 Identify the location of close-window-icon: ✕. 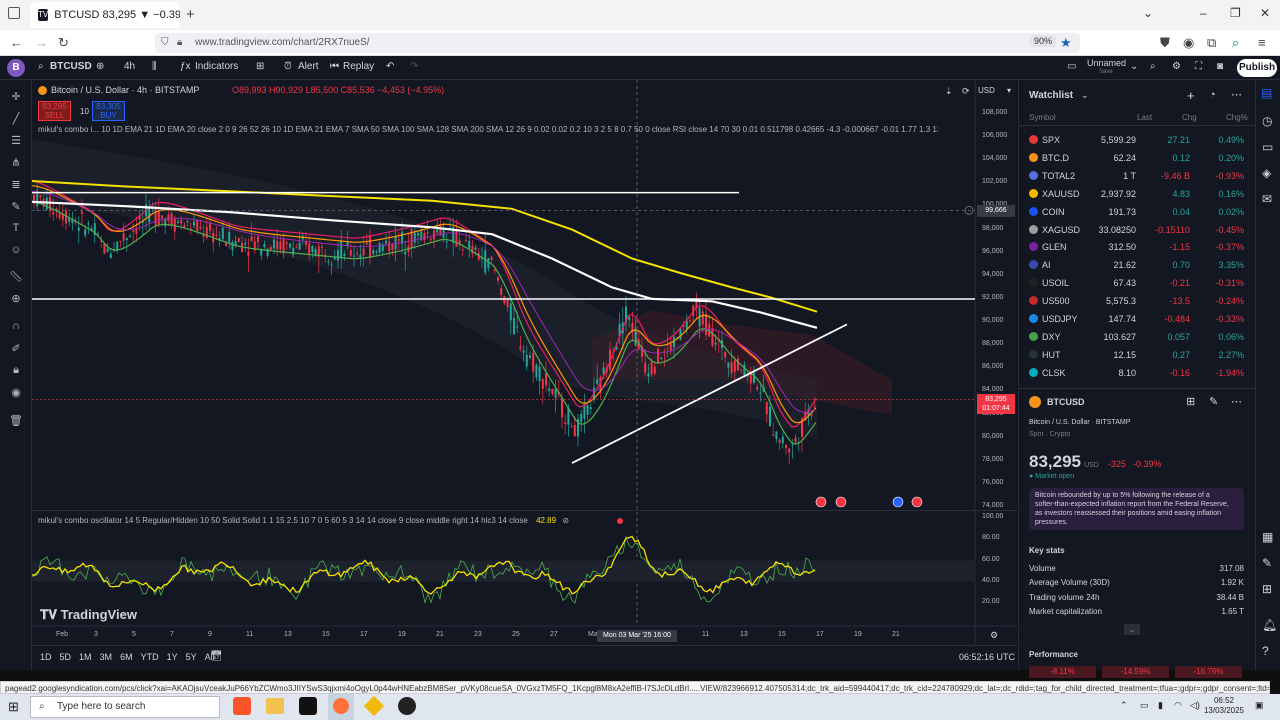
(1265, 13).